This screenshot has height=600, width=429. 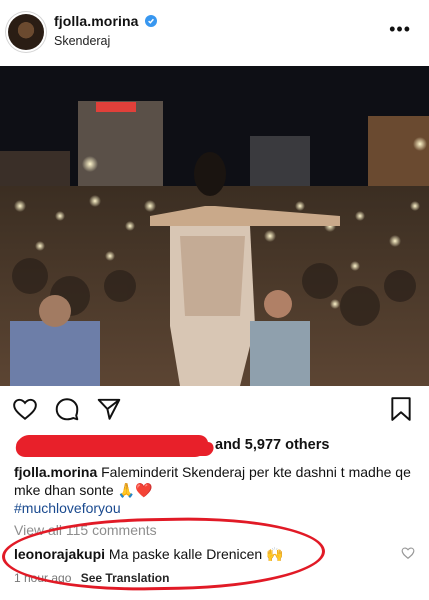 I want to click on post-location: Skenderaj, so click(x=82, y=41).